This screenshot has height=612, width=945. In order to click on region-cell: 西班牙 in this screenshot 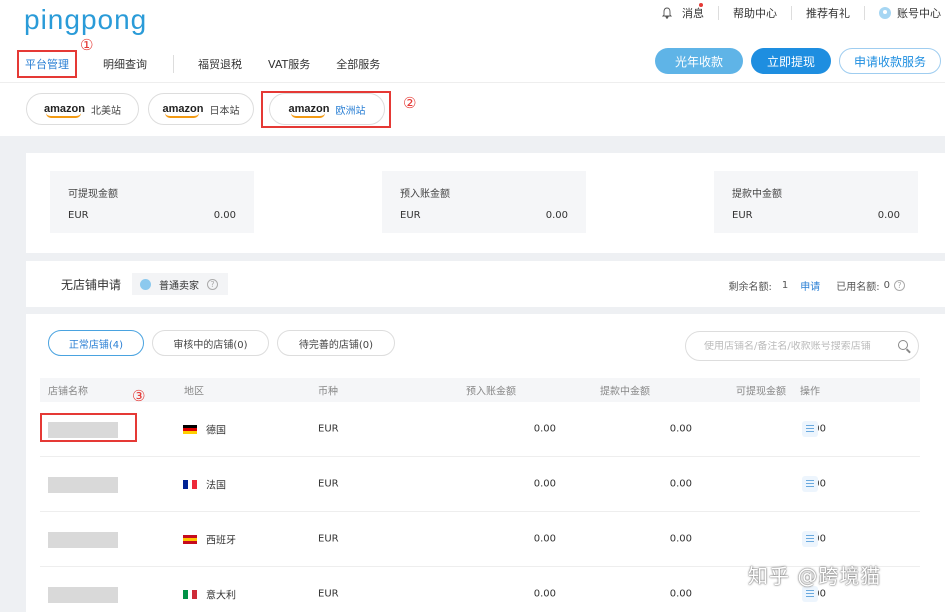, I will do `click(221, 541)`.